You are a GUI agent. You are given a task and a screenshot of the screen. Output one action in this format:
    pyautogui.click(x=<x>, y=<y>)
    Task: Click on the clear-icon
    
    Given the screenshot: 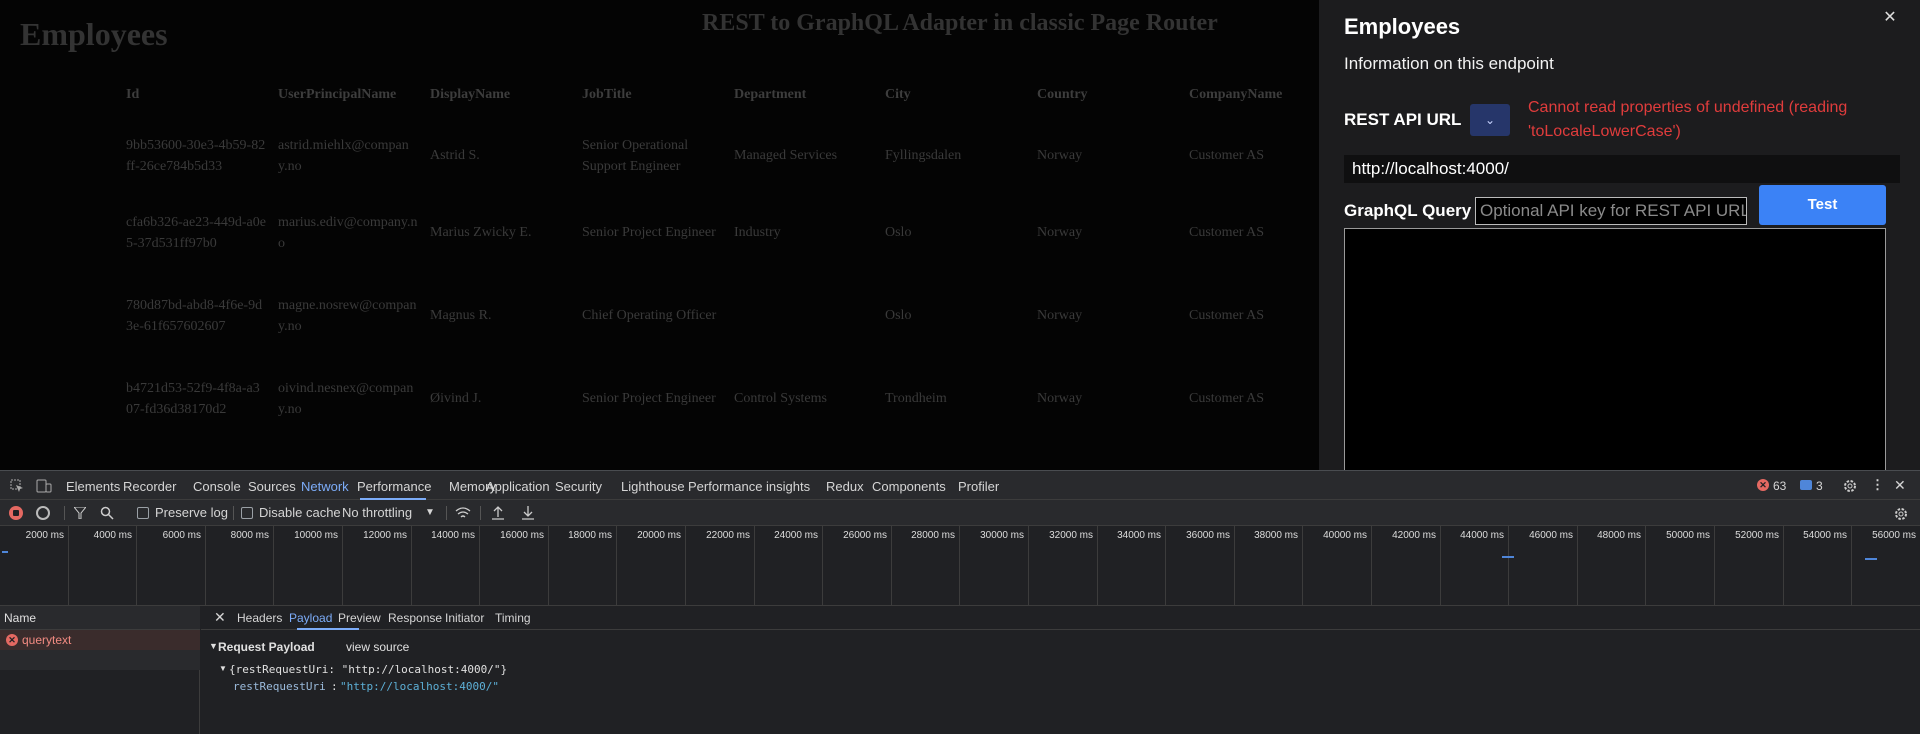 What is the action you would take?
    pyautogui.click(x=43, y=513)
    